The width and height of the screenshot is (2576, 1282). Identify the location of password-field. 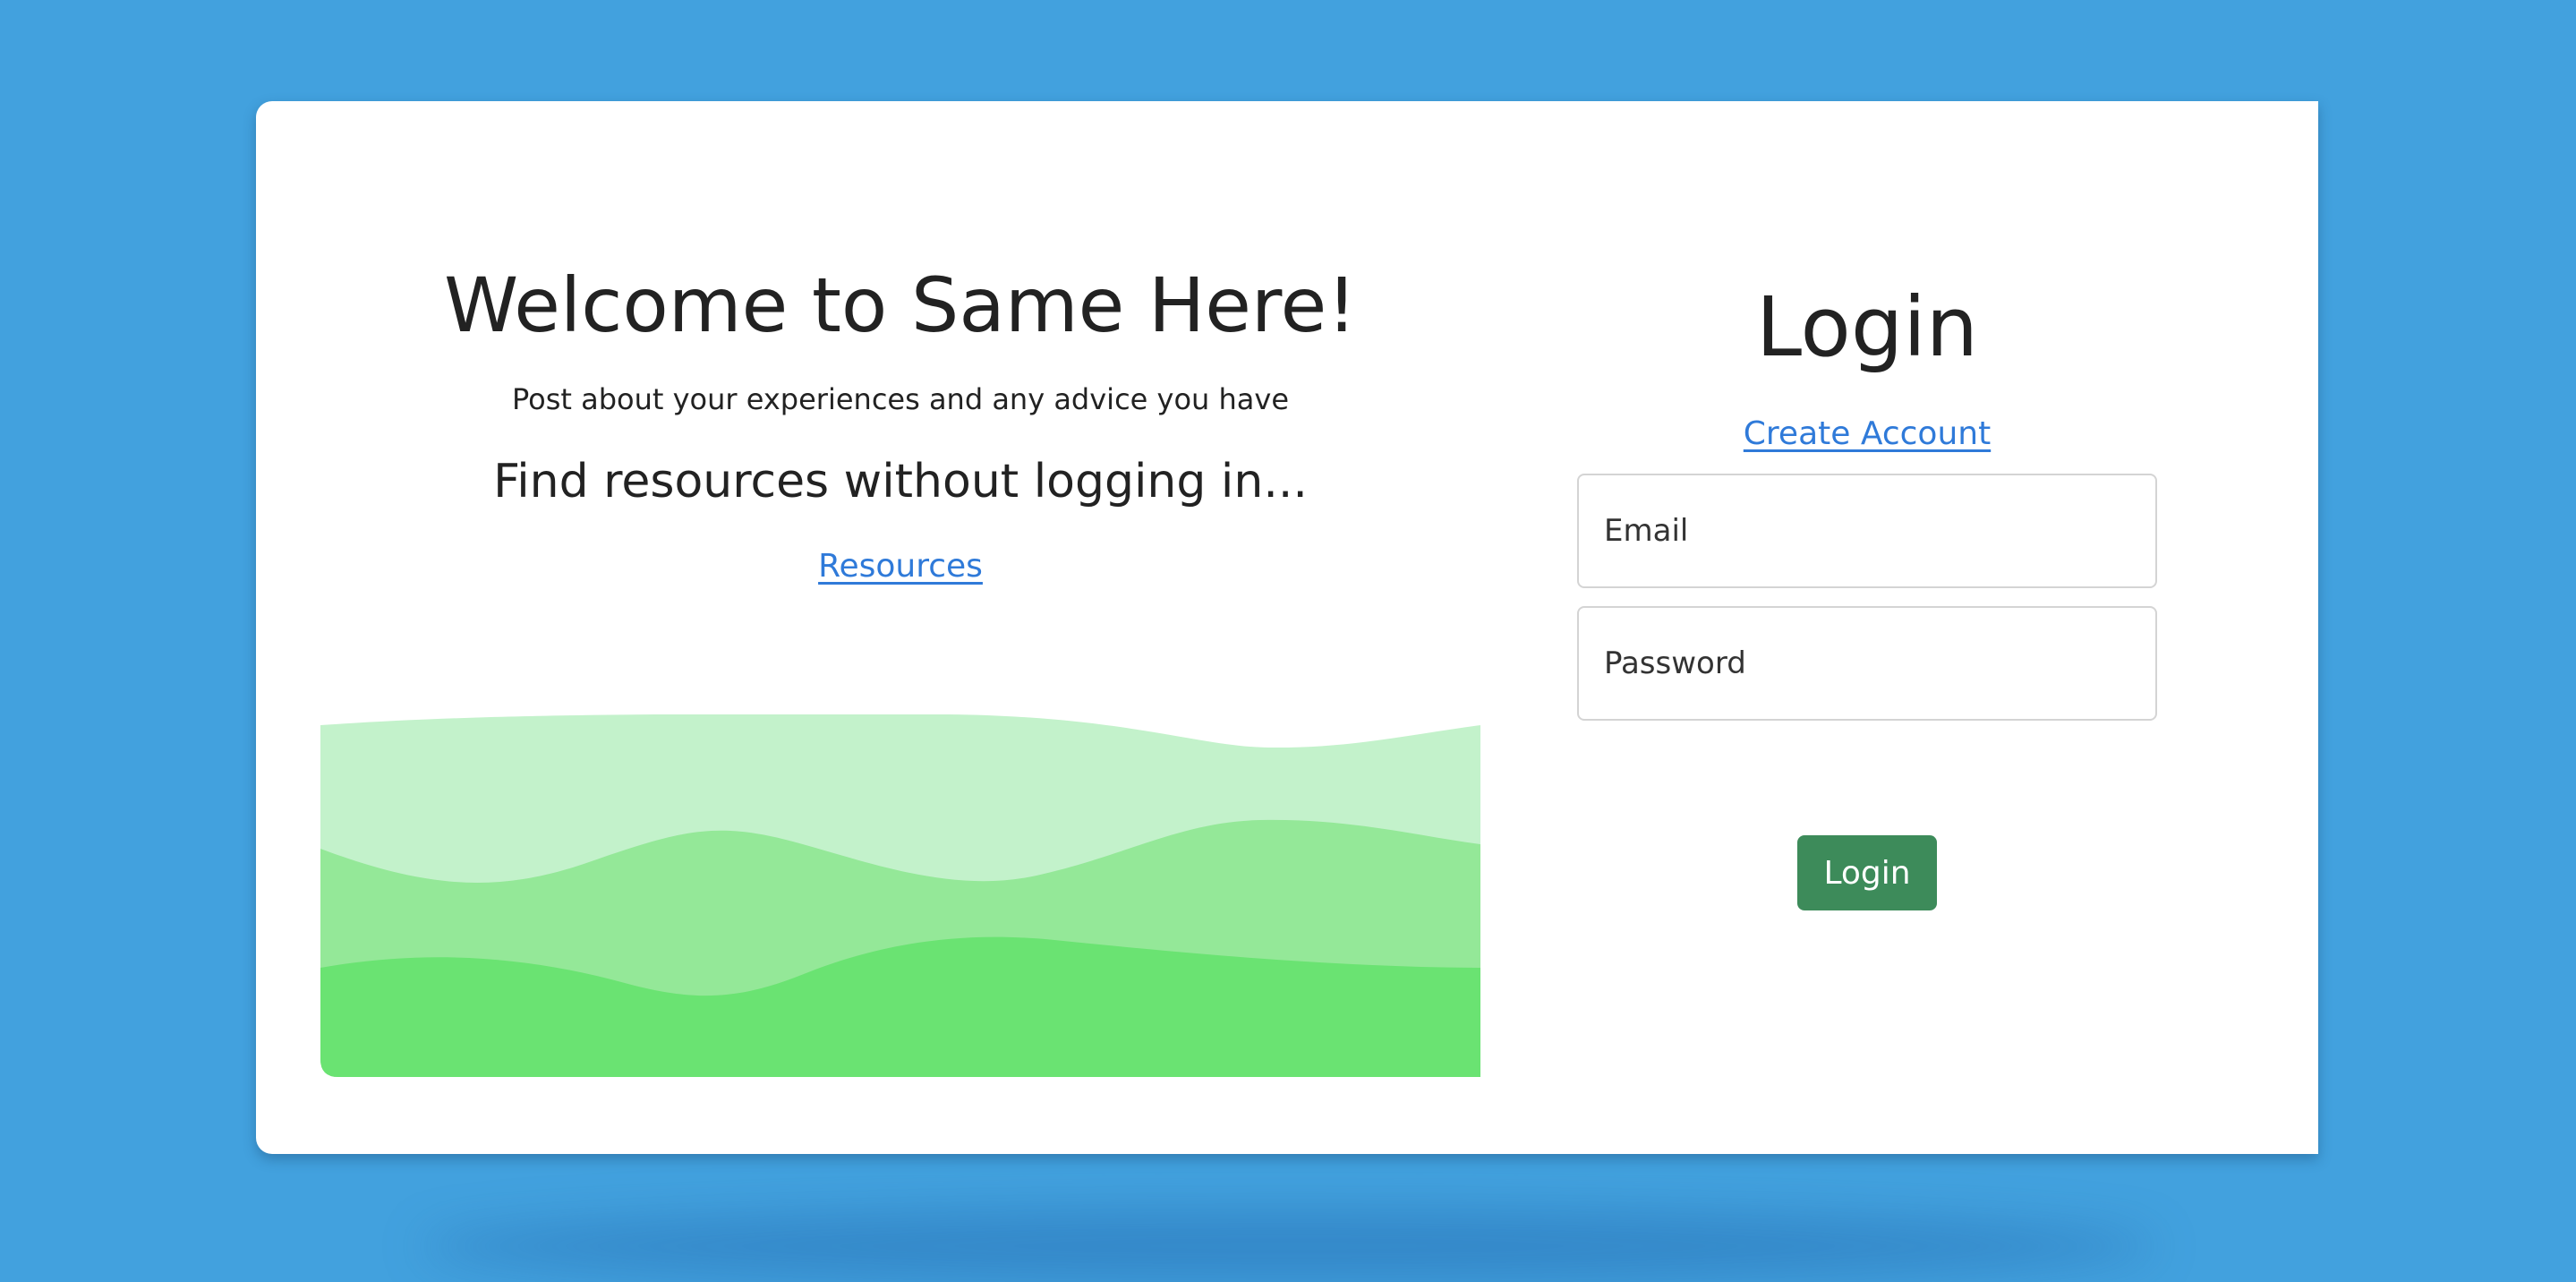
(1867, 663).